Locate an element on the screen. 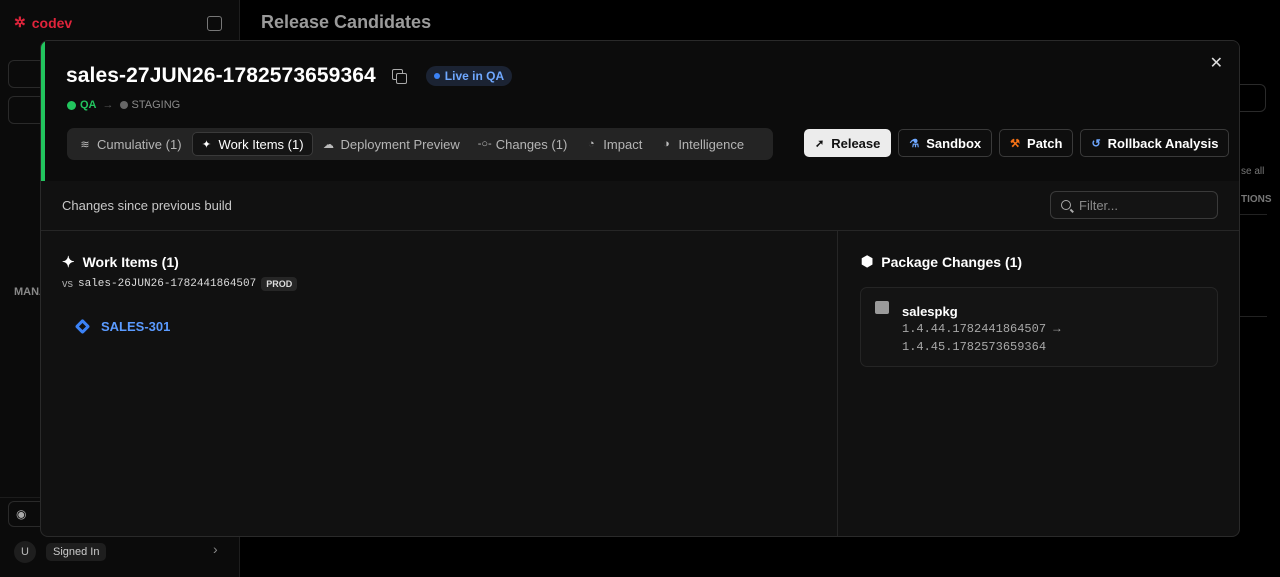 The height and width of the screenshot is (577, 1280). environment-path: QA → STAGING is located at coordinates (123, 105).